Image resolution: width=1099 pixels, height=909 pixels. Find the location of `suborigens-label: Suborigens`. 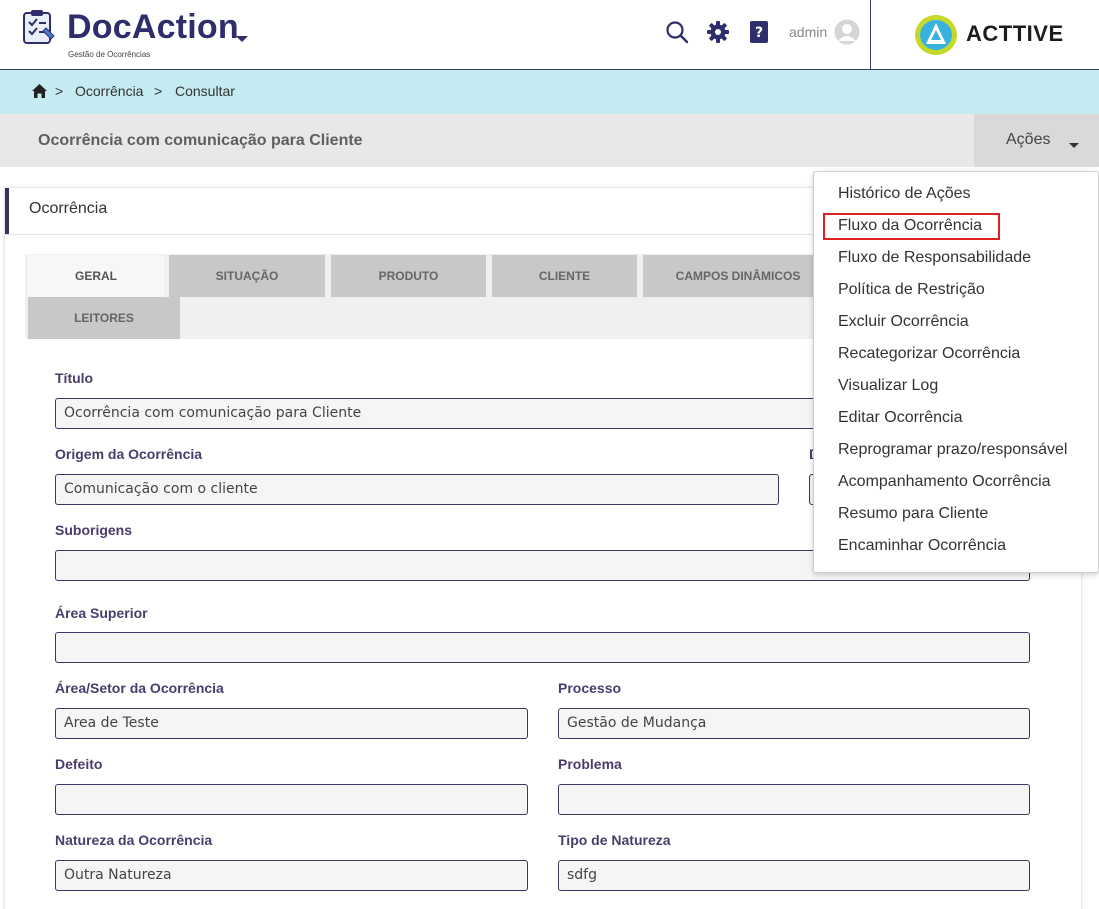

suborigens-label: Suborigens is located at coordinates (94, 530).